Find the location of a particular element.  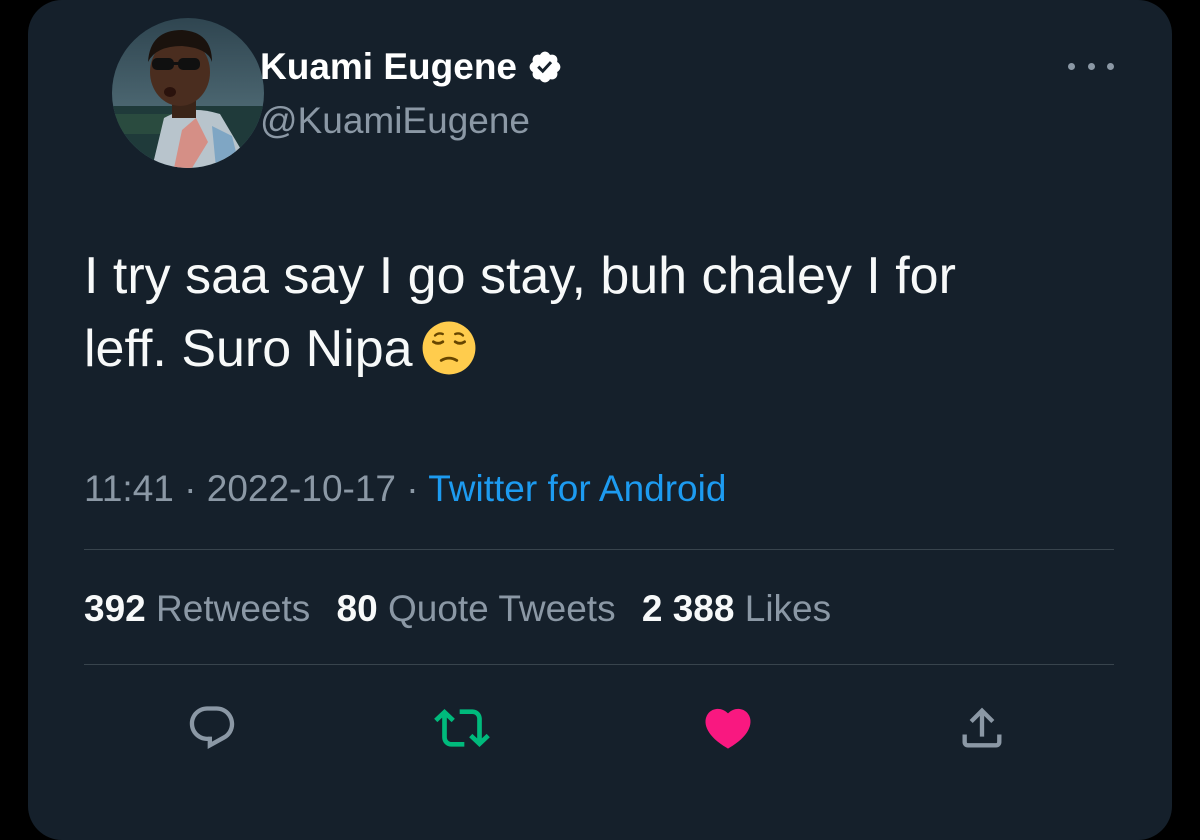

verified-badge-icon is located at coordinates (545, 67).